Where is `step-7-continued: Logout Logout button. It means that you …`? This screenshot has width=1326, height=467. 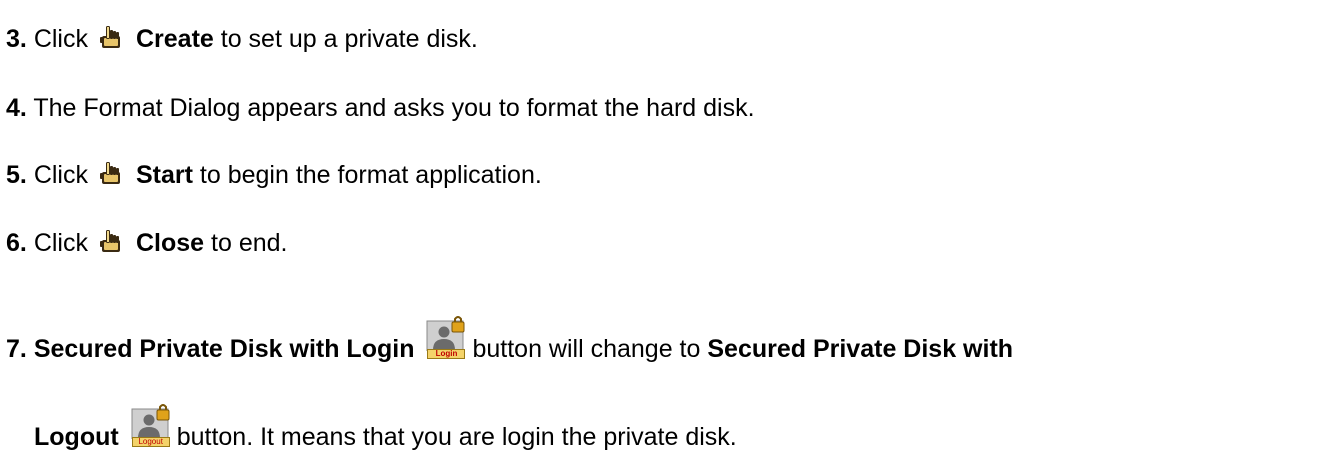
step-7-continued: Logout Logout button. It means that you … is located at coordinates (385, 427).